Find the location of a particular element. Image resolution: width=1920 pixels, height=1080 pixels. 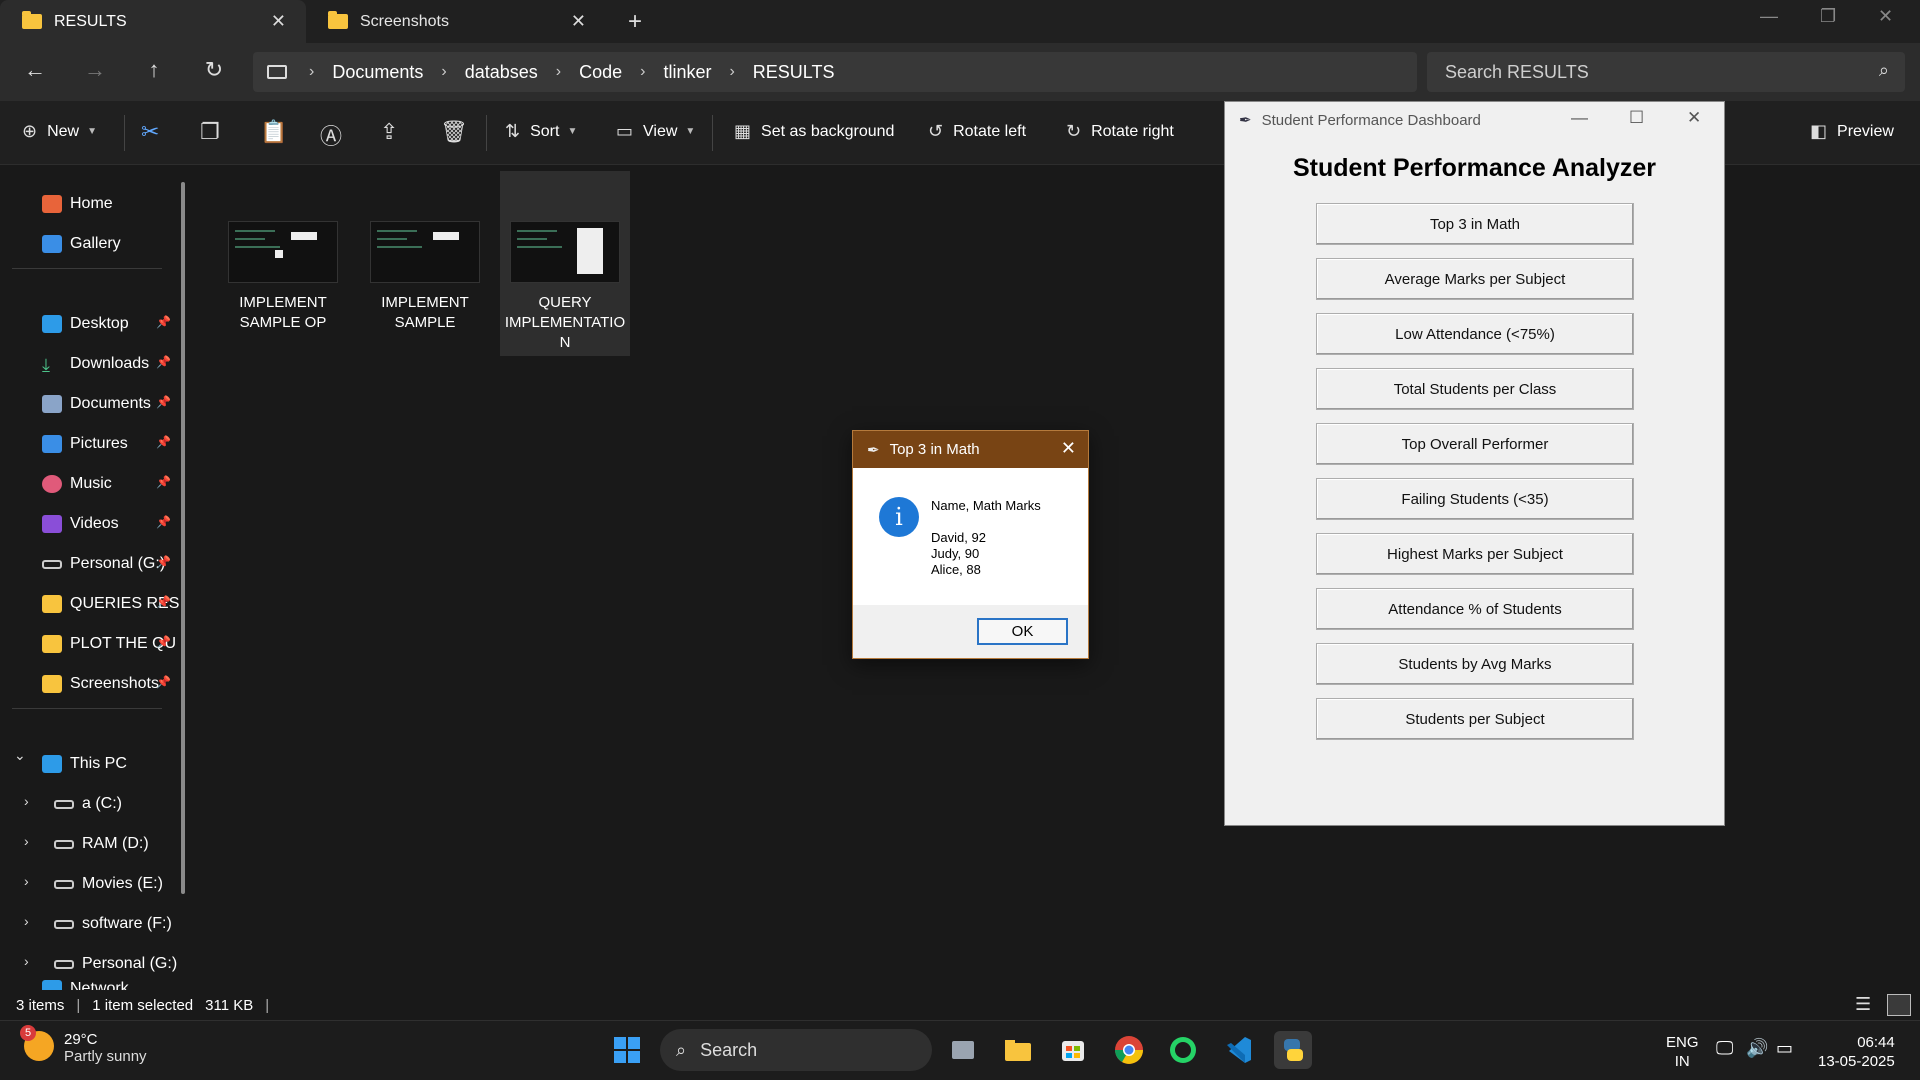

top-3-math-button: Top 3 in Math is located at coordinates (1475, 224).